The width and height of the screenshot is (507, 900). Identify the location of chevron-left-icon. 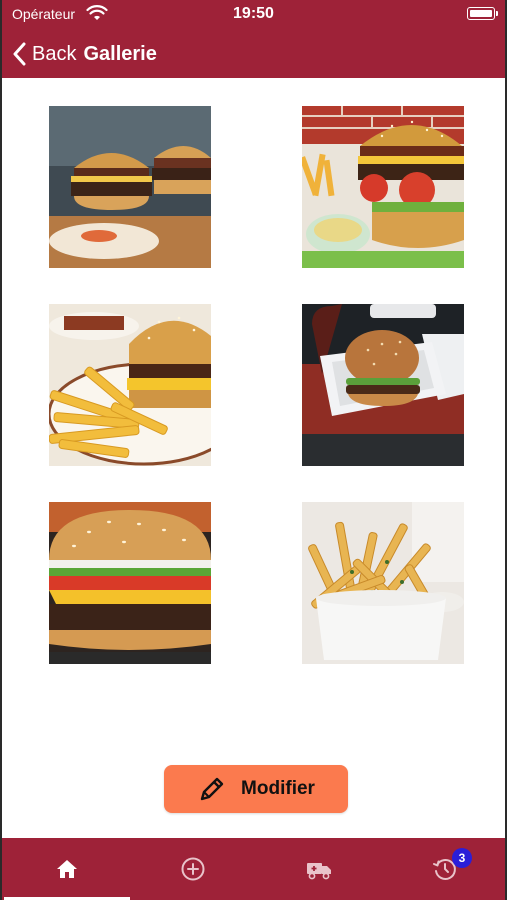
(19, 54).